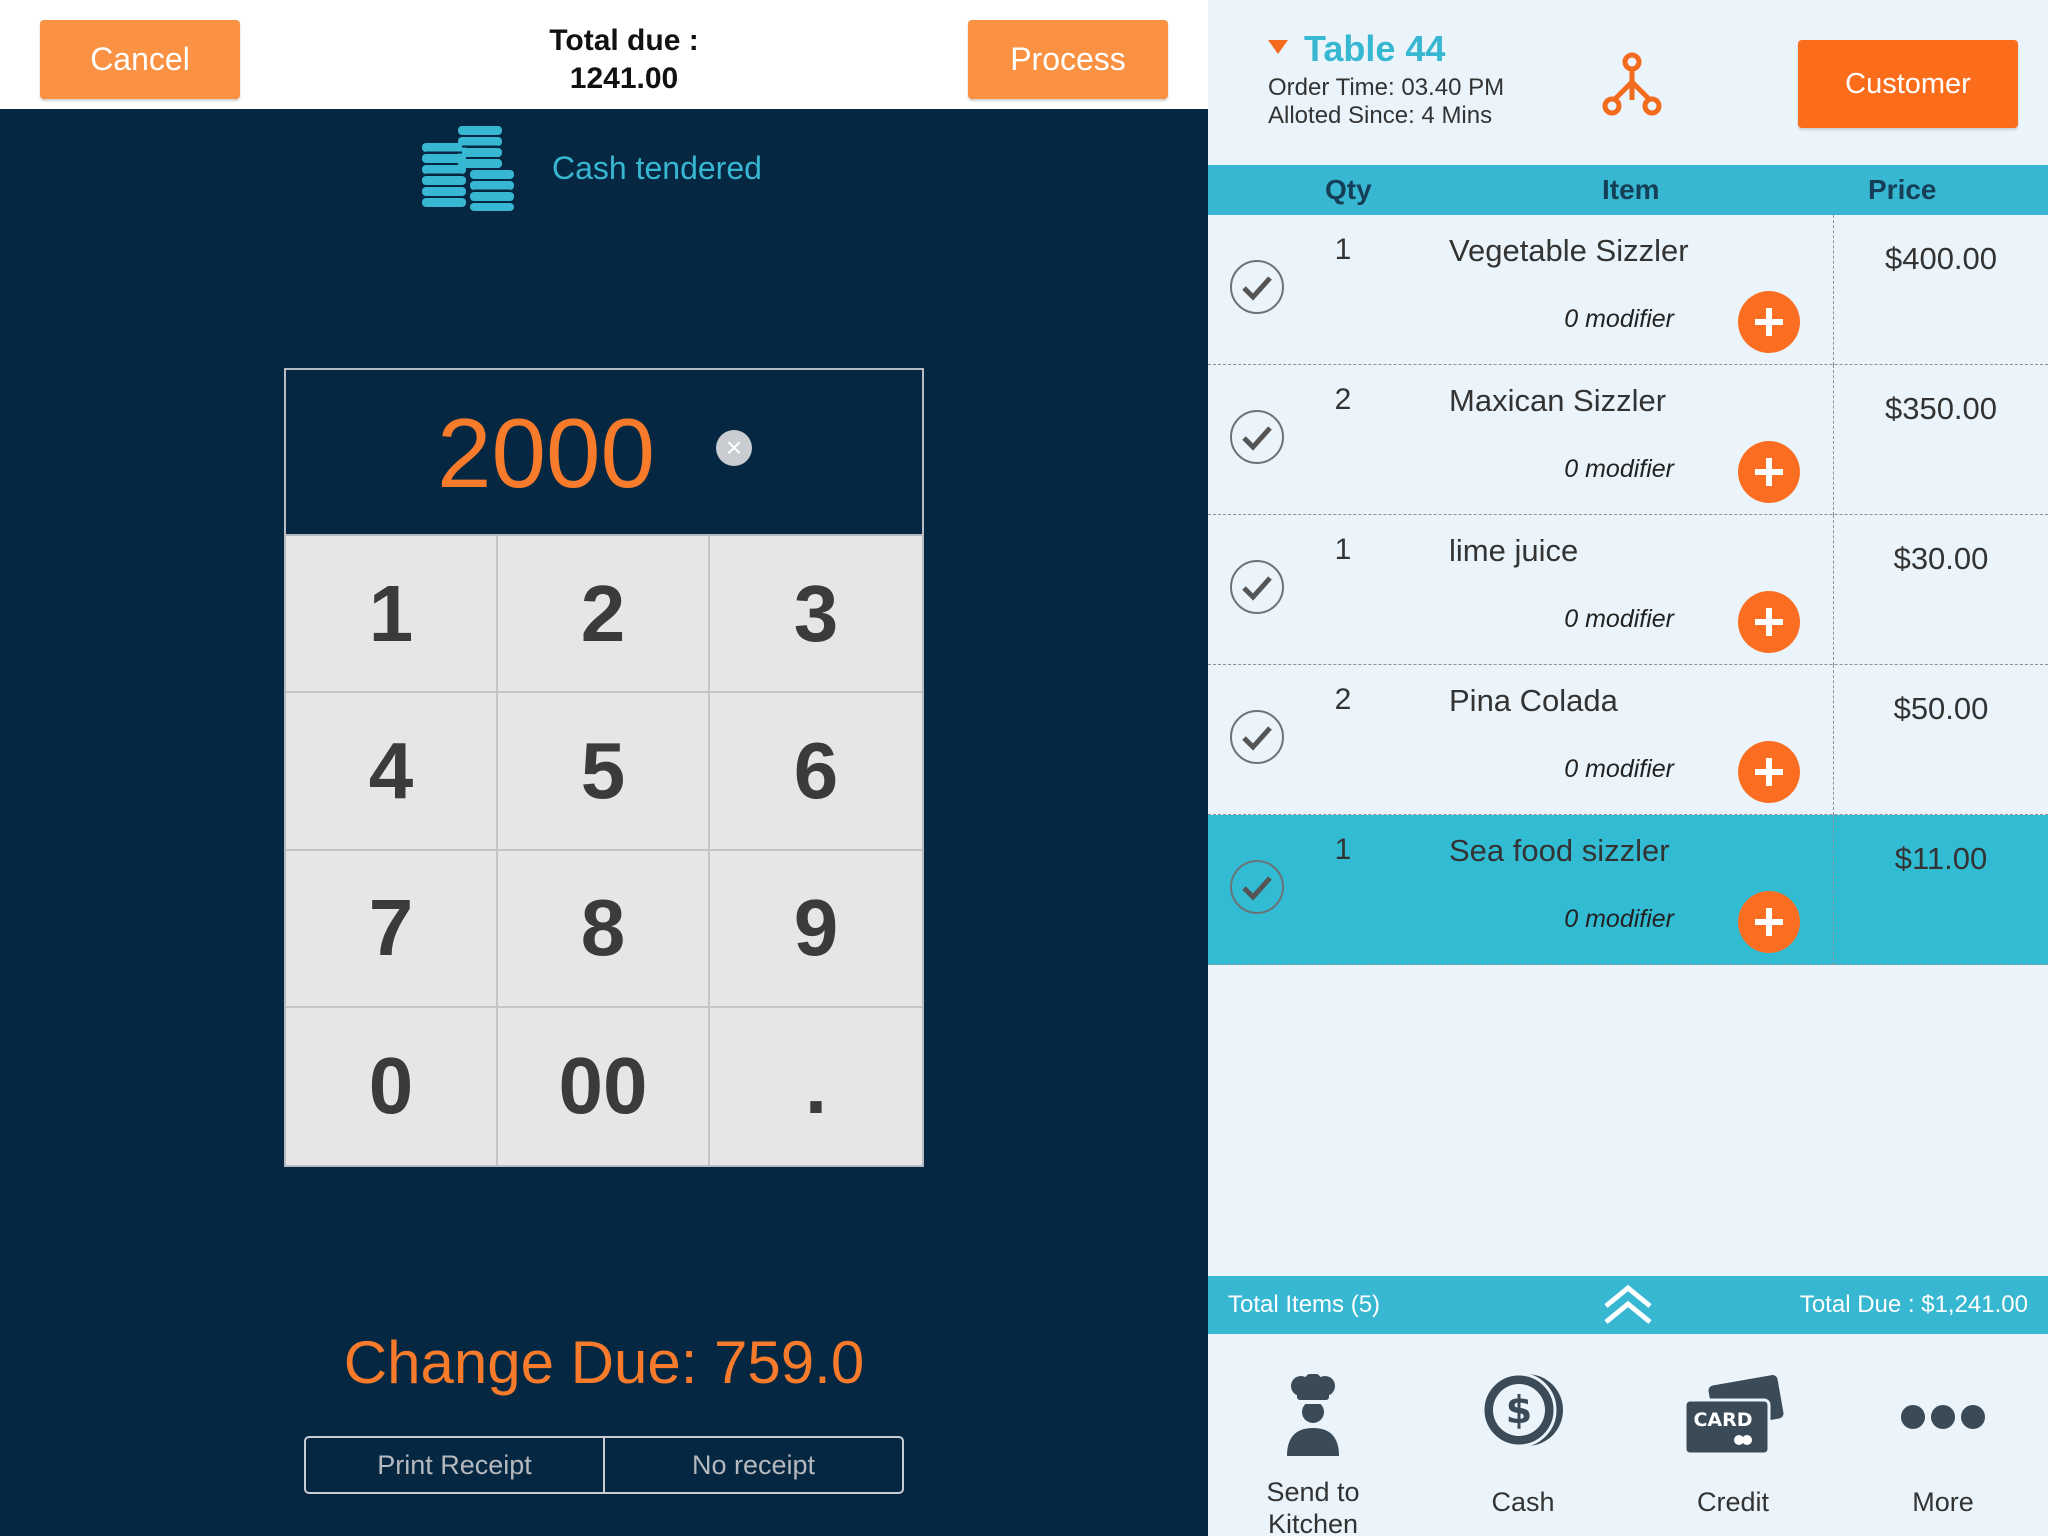  What do you see at coordinates (1722, 1420) in the screenshot?
I see `svg-text: CARD` at bounding box center [1722, 1420].